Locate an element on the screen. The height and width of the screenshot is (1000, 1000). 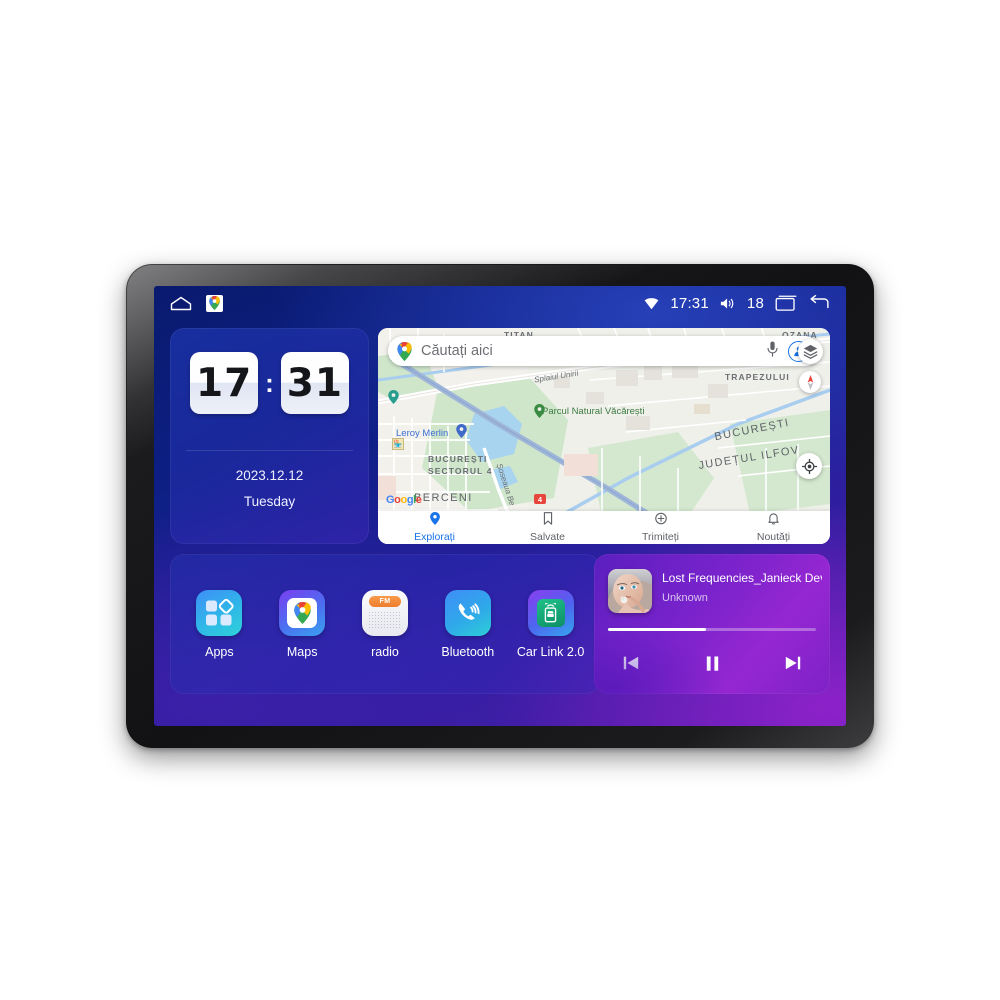
clock-widget: 17 : 31 2023.12.12 Tuesday is located at coordinates (269, 436).